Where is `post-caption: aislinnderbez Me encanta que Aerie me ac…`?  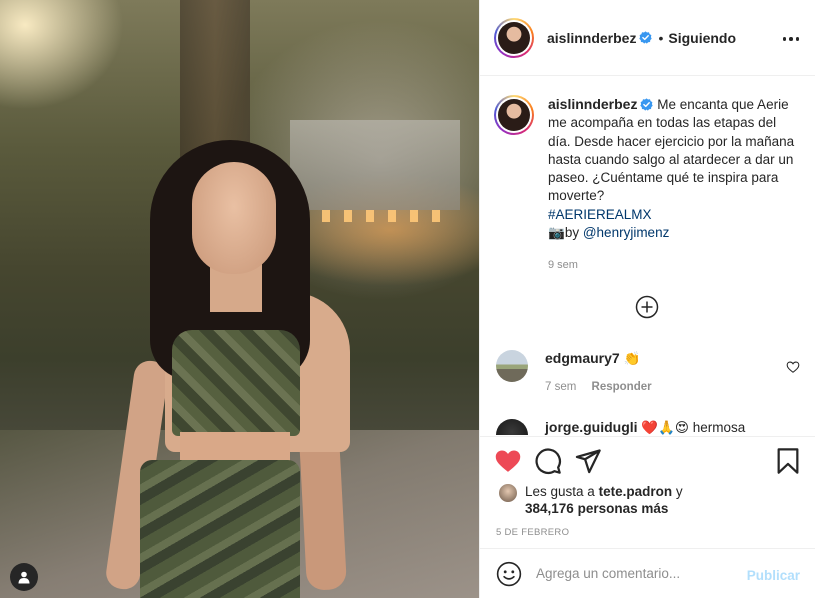
post-caption: aislinnderbez Me encanta que Aerie me ac… is located at coordinates (649, 185).